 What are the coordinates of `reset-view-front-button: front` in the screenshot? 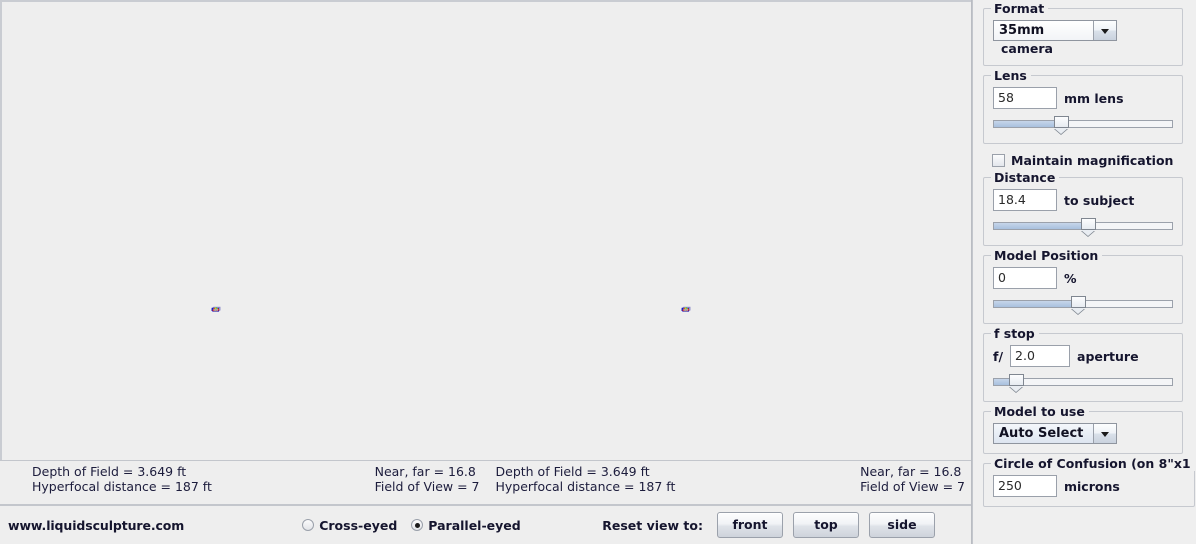 It's located at (750, 525).